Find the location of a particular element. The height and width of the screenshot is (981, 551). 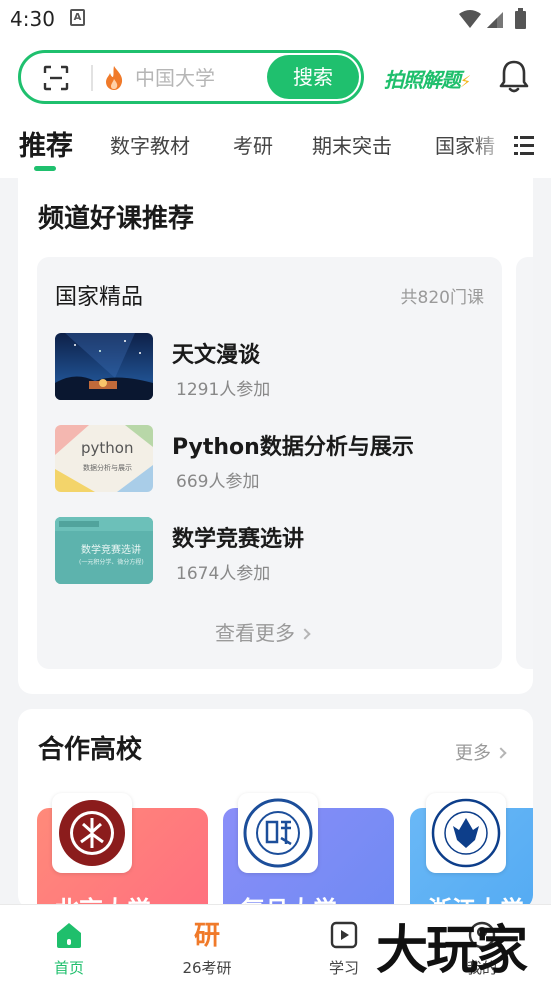

photo-solve-button: 拍照解题⚡ is located at coordinates (427, 78).